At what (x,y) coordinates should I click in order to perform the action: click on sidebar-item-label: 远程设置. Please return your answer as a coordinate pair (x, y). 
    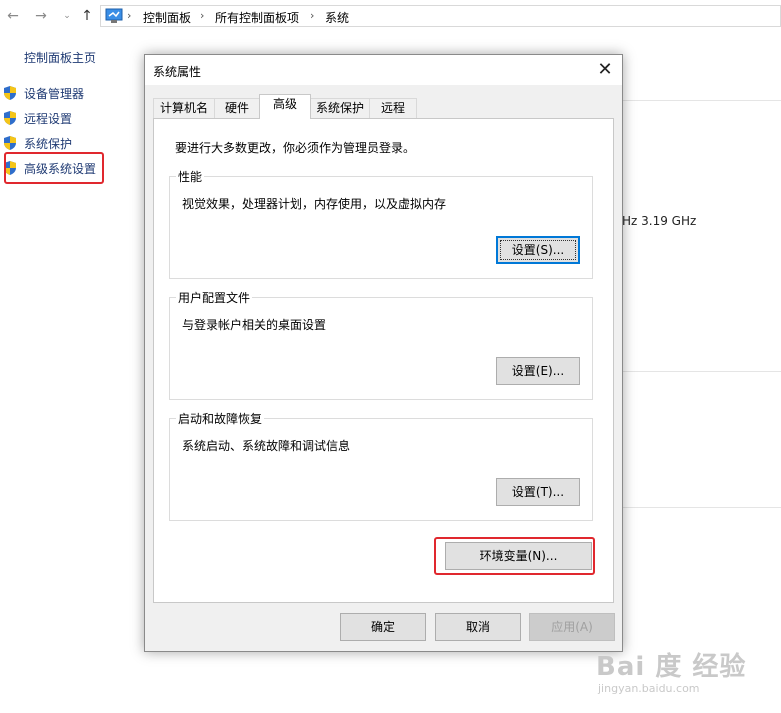
    Looking at the image, I should click on (48, 119).